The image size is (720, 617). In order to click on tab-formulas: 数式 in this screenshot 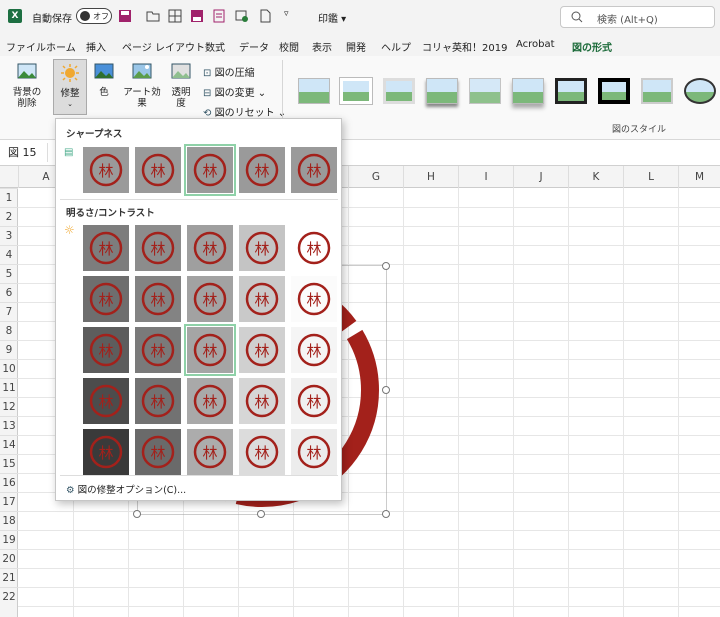, I will do `click(215, 46)`.